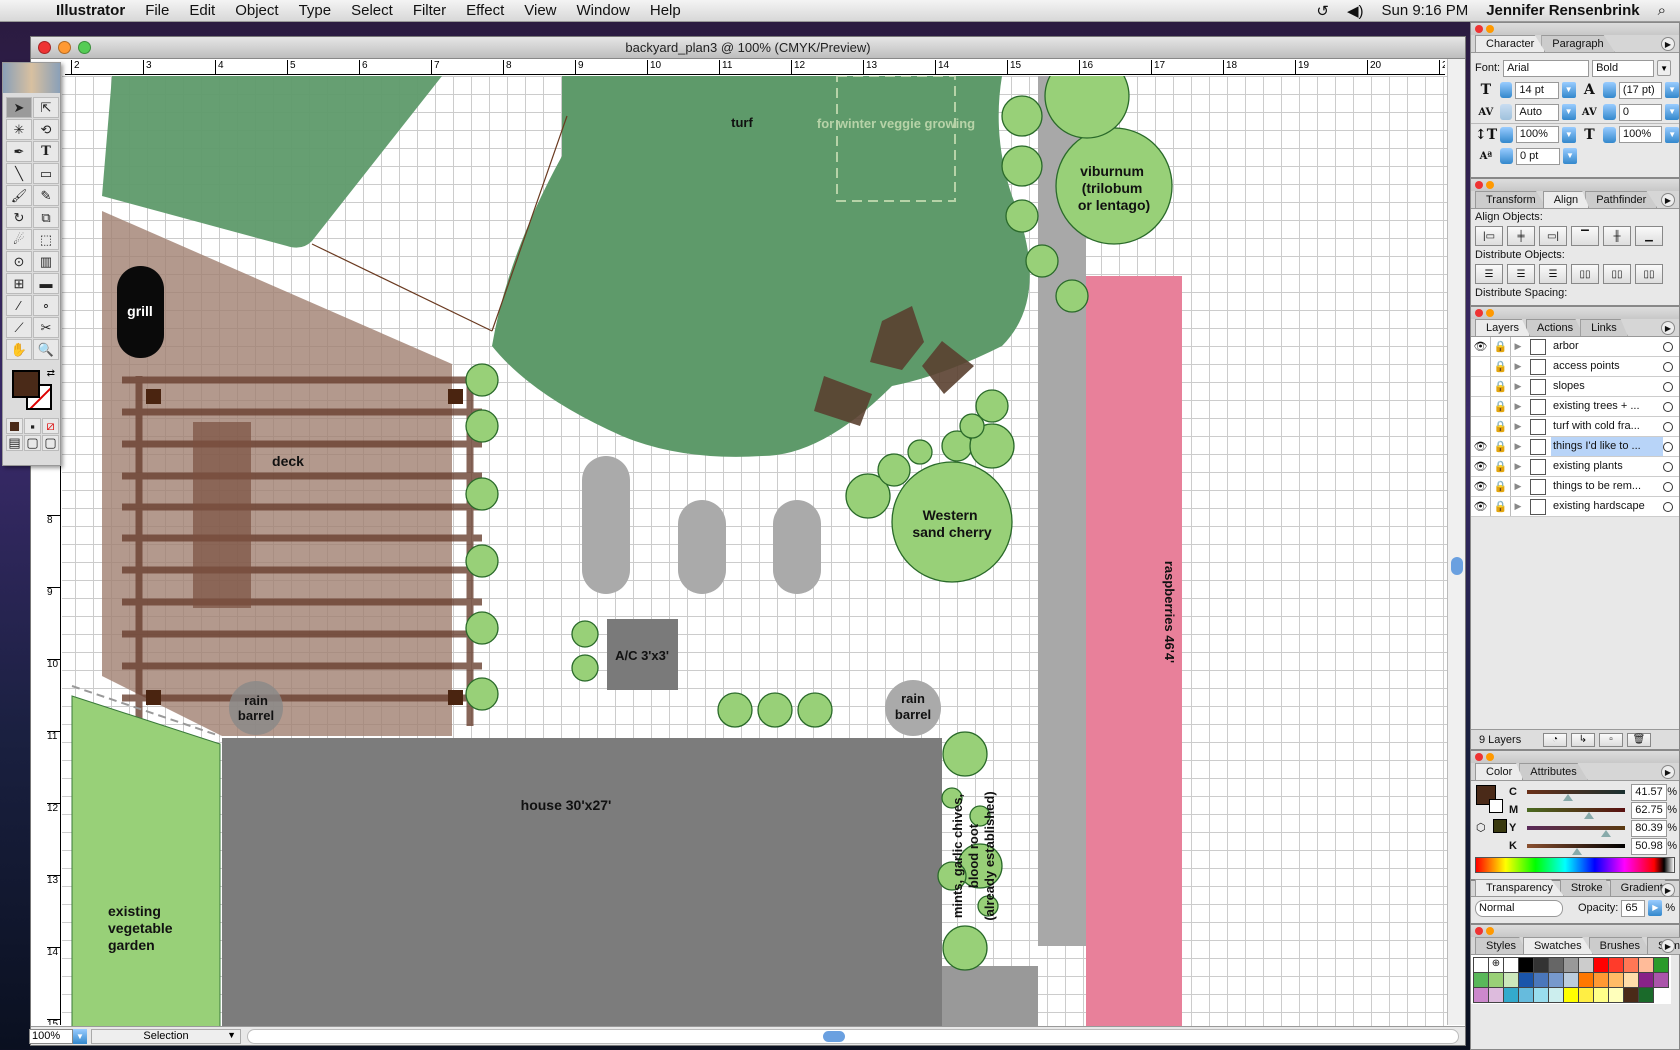 This screenshot has width=1680, height=1050. I want to click on menu-help: Help, so click(665, 10).